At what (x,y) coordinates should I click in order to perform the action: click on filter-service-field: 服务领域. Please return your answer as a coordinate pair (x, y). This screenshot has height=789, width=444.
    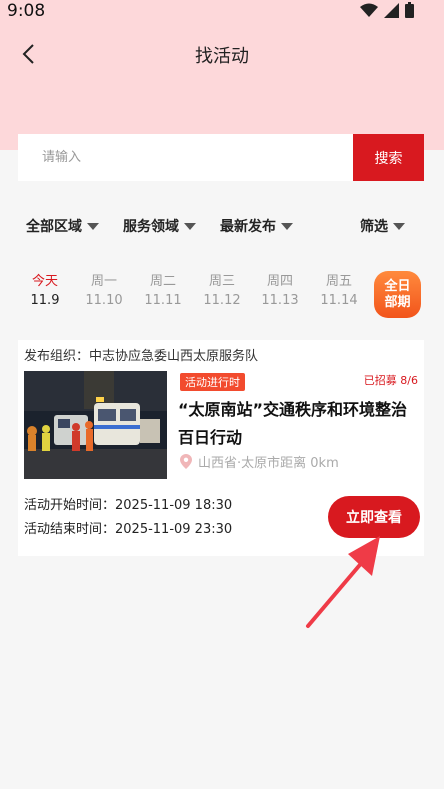
    Looking at the image, I should click on (159, 226).